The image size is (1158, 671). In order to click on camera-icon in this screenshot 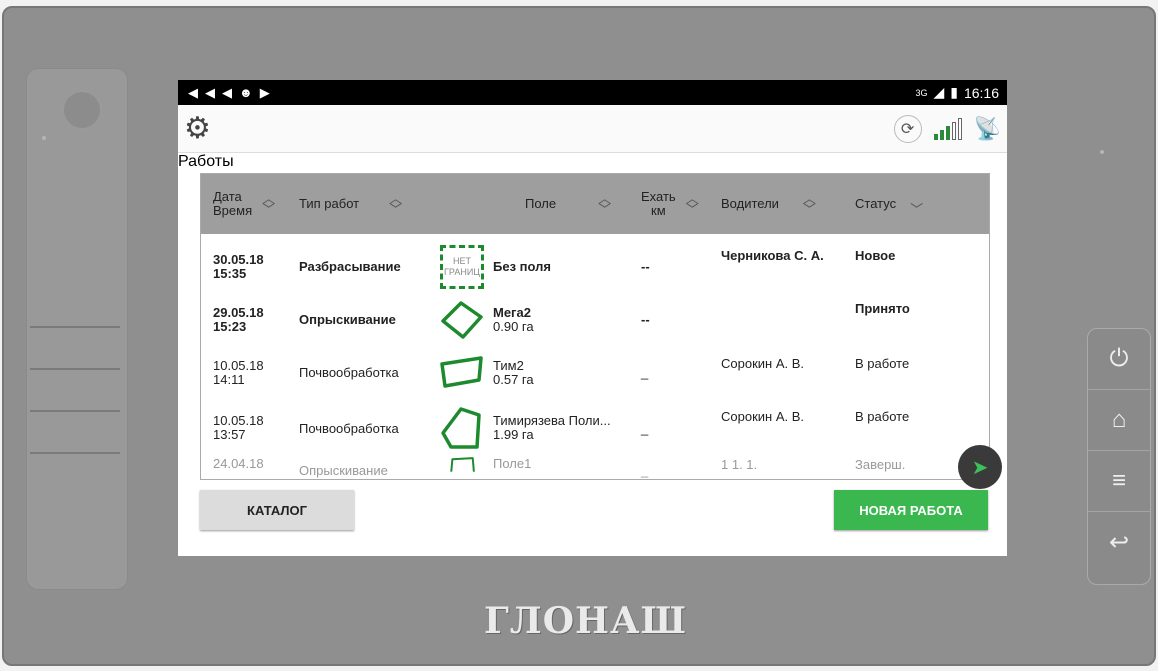, I will do `click(82, 110)`.